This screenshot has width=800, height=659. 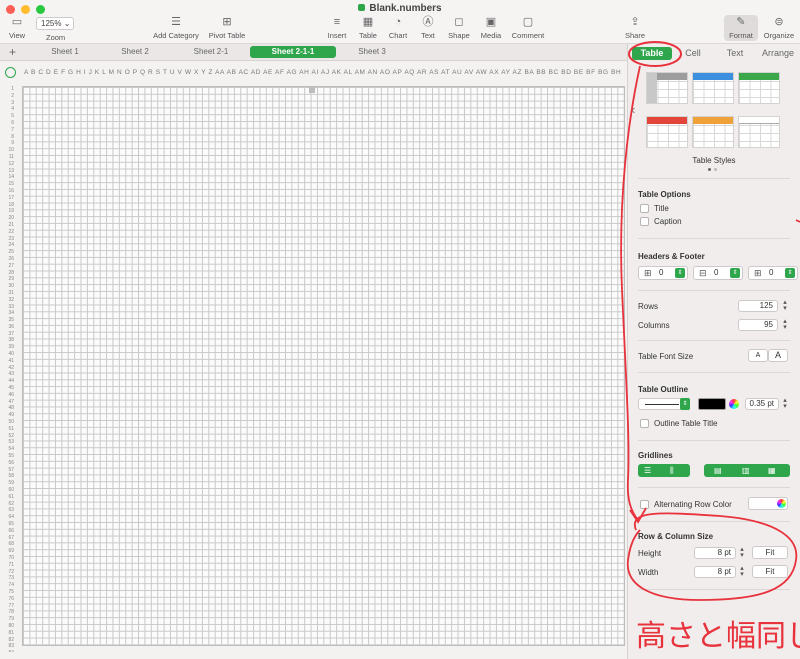 I want to click on row-number: 50, so click(x=11, y=422).